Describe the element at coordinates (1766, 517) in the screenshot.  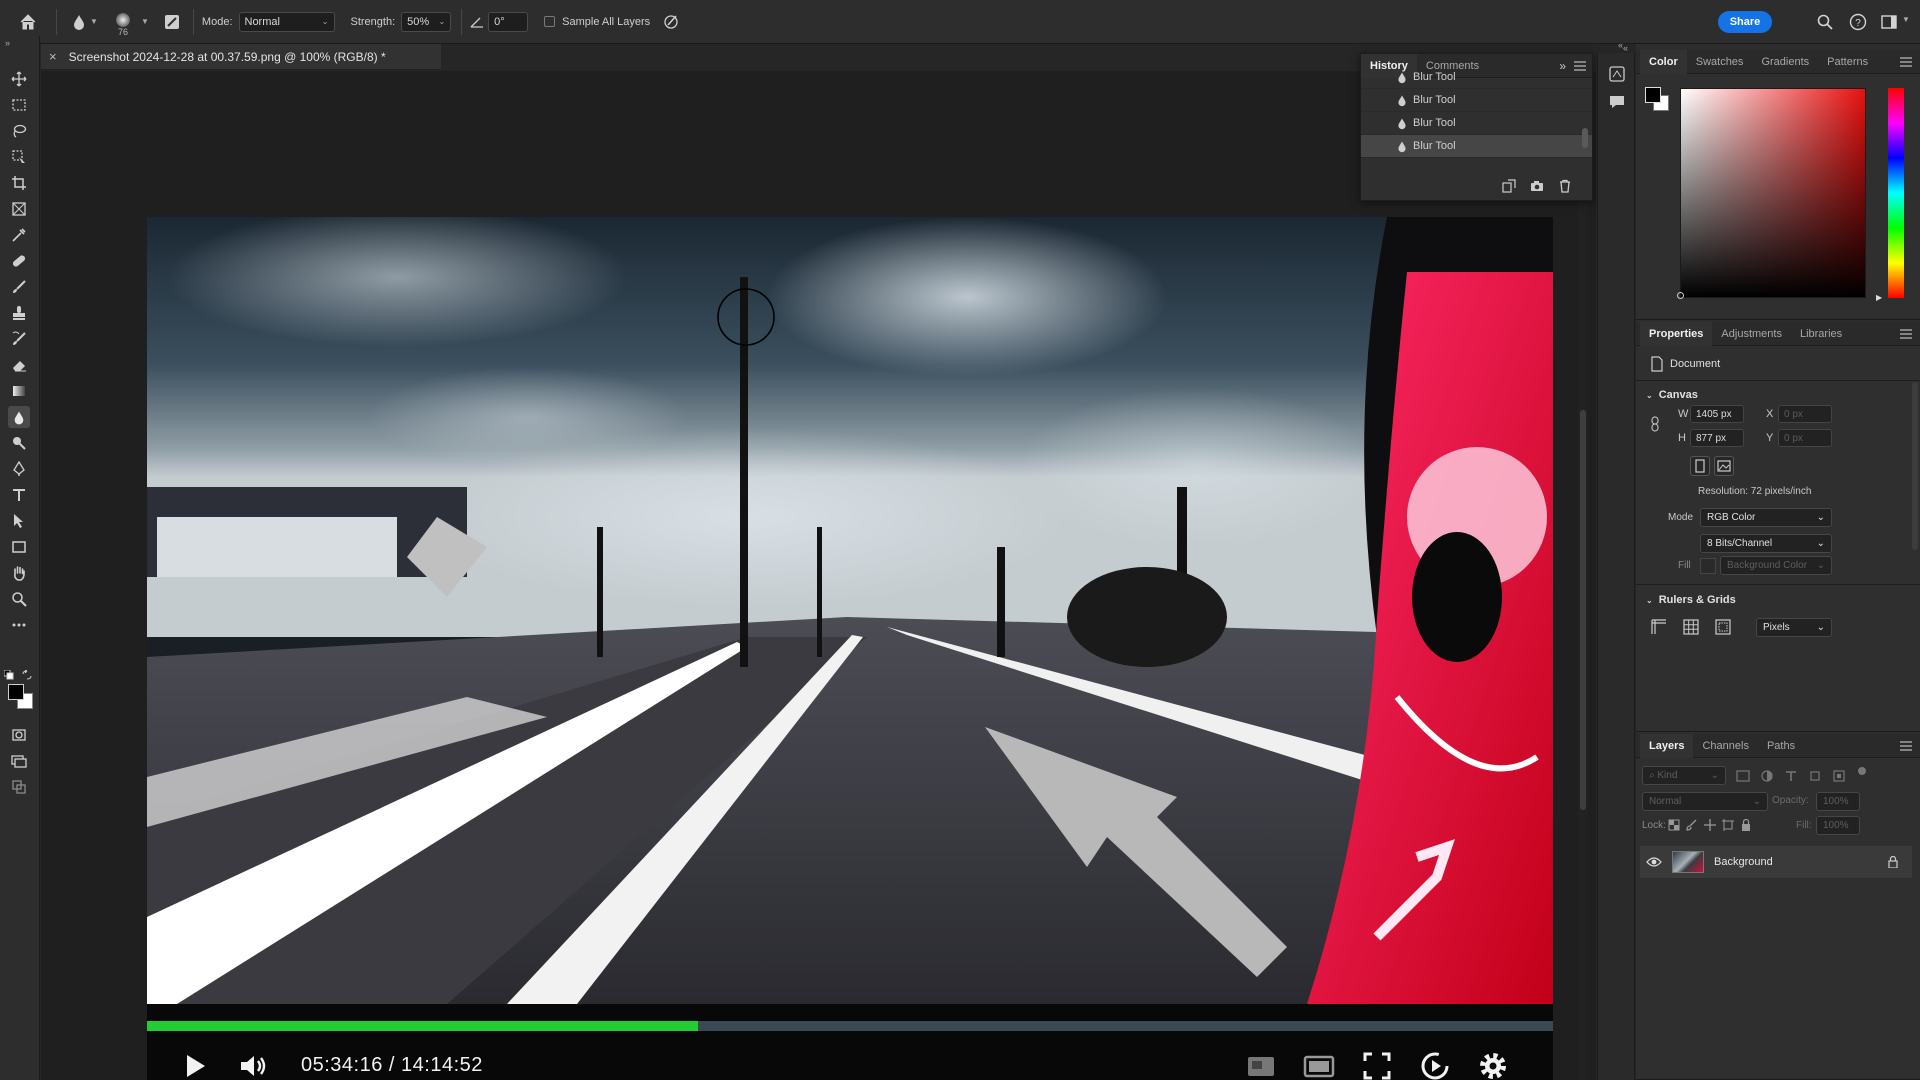
I see `color-mode-dropdown: RGB Color ⌄` at that location.